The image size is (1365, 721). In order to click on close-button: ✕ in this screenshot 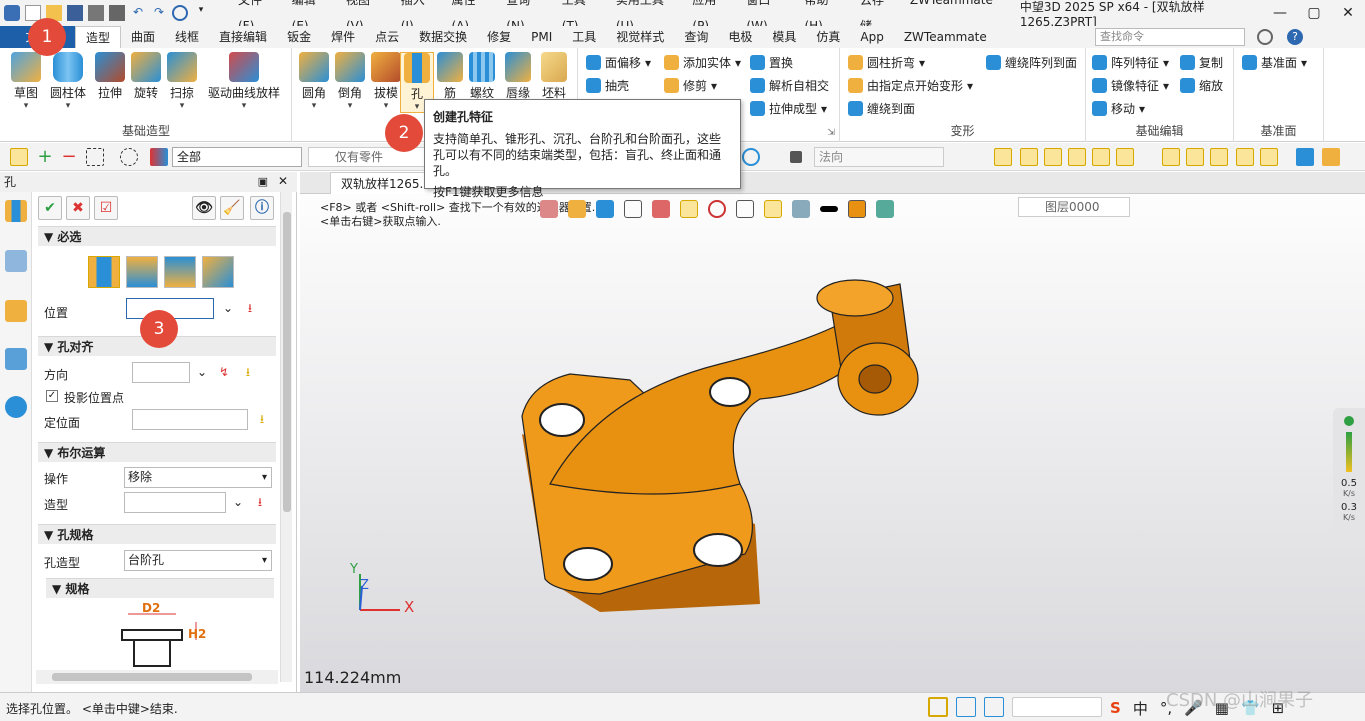, I will do `click(1348, 13)`.